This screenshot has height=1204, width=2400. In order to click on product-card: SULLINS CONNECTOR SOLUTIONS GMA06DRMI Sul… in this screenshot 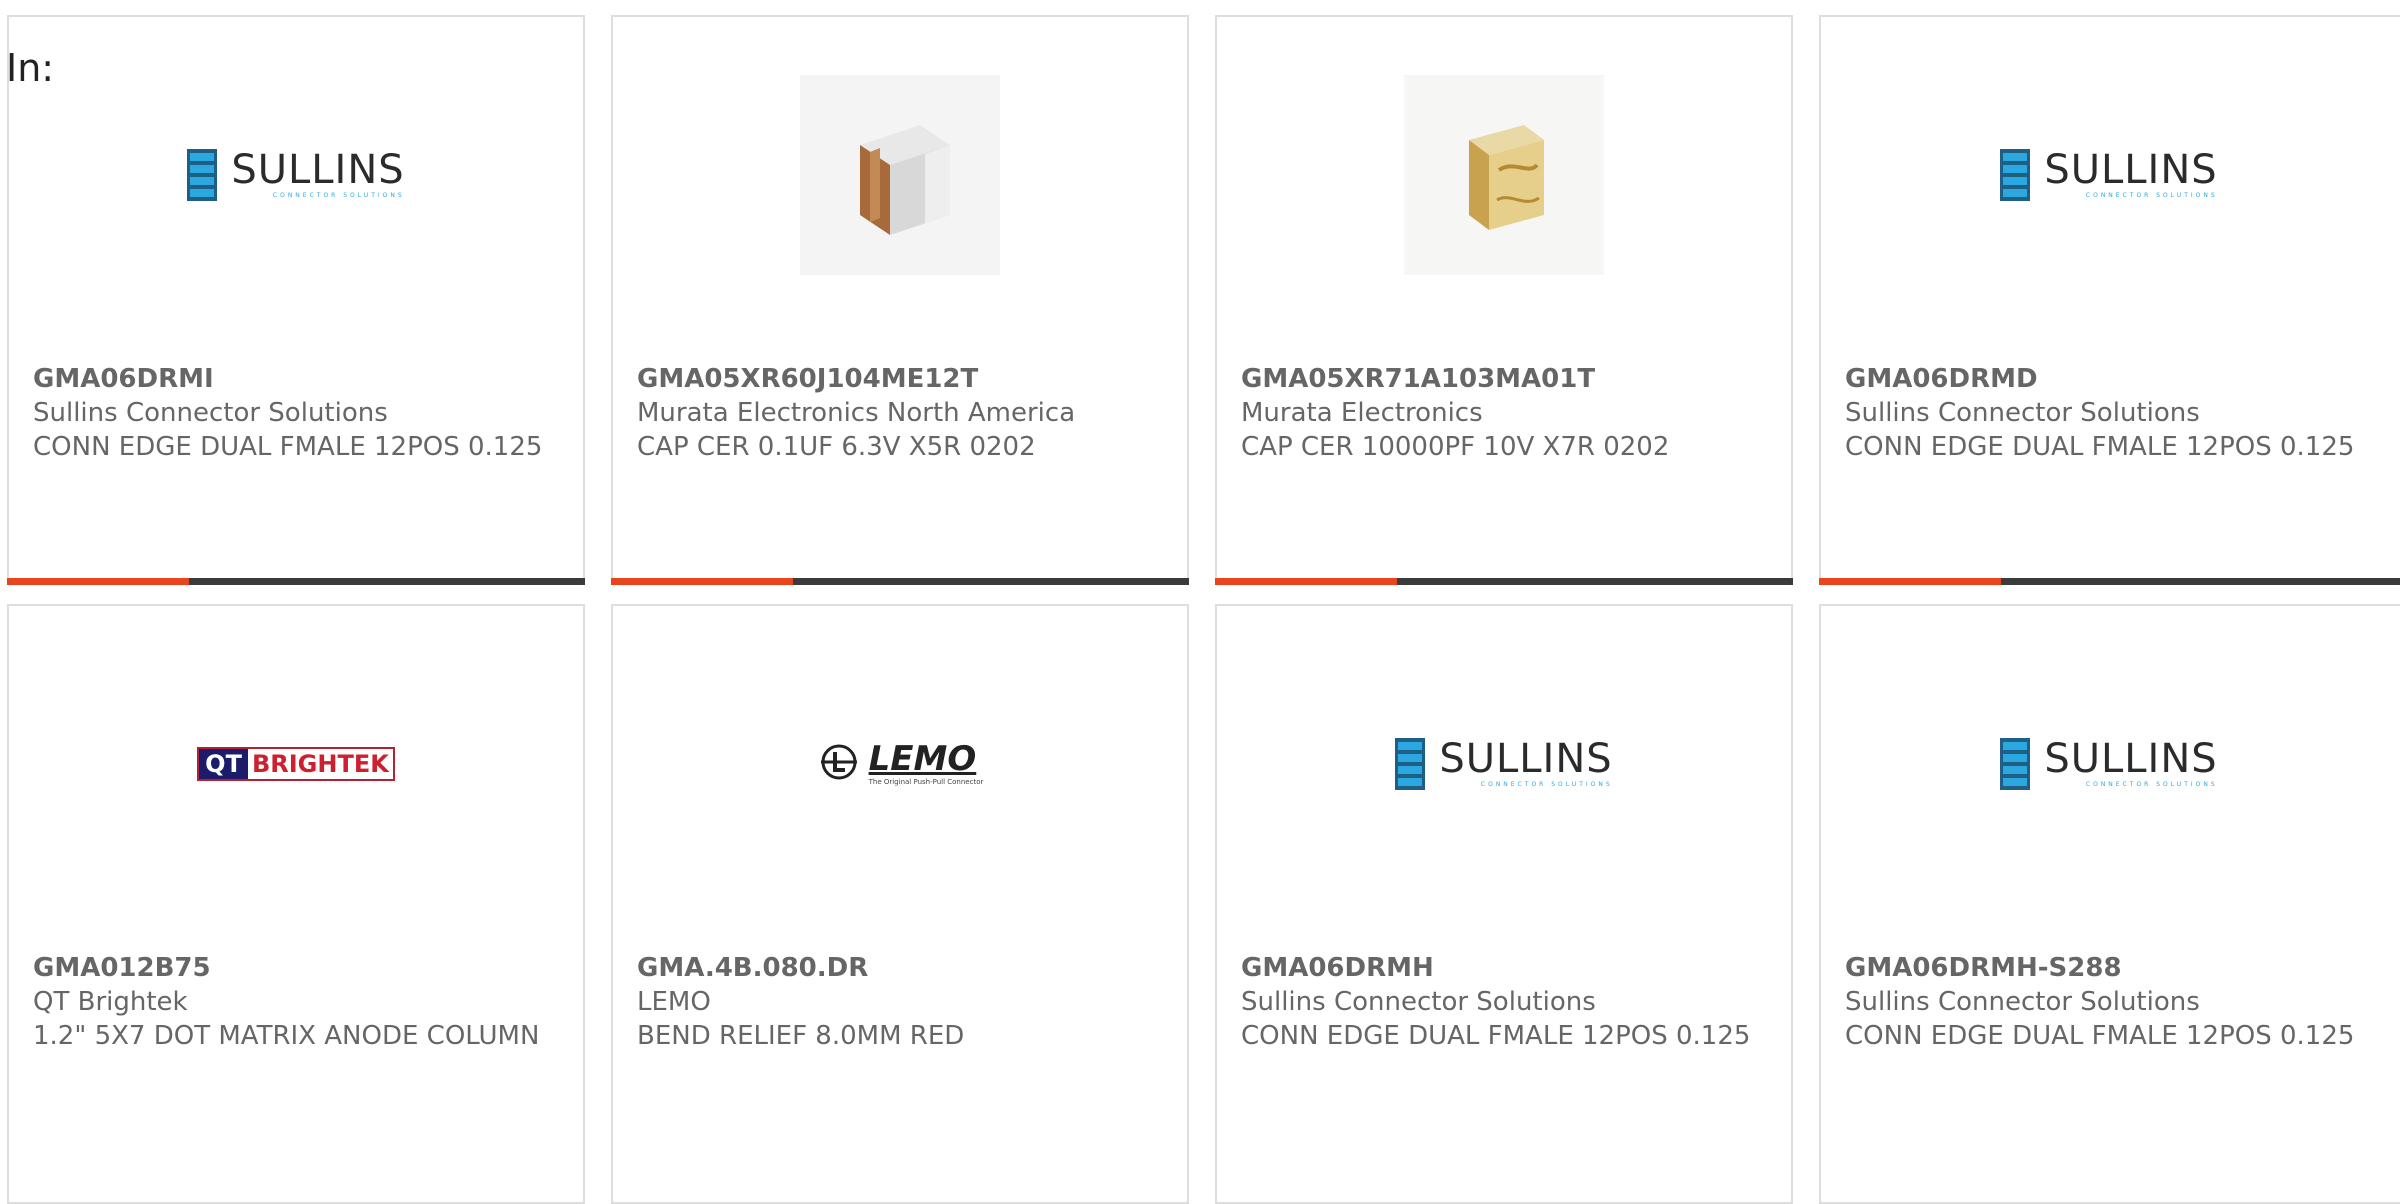, I will do `click(296, 300)`.